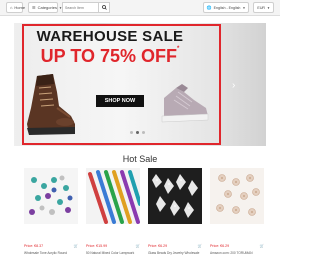 This screenshot has width=320, height=280. What do you see at coordinates (11, 7) in the screenshot?
I see `home-icon: ⌂` at bounding box center [11, 7].